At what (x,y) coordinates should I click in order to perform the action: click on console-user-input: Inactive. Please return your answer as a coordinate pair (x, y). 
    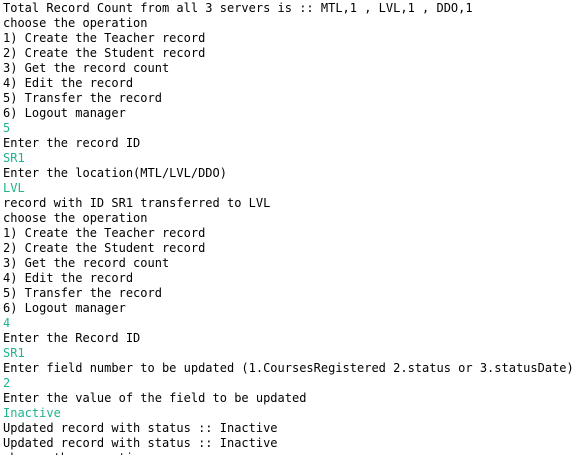
    Looking at the image, I should click on (32, 413).